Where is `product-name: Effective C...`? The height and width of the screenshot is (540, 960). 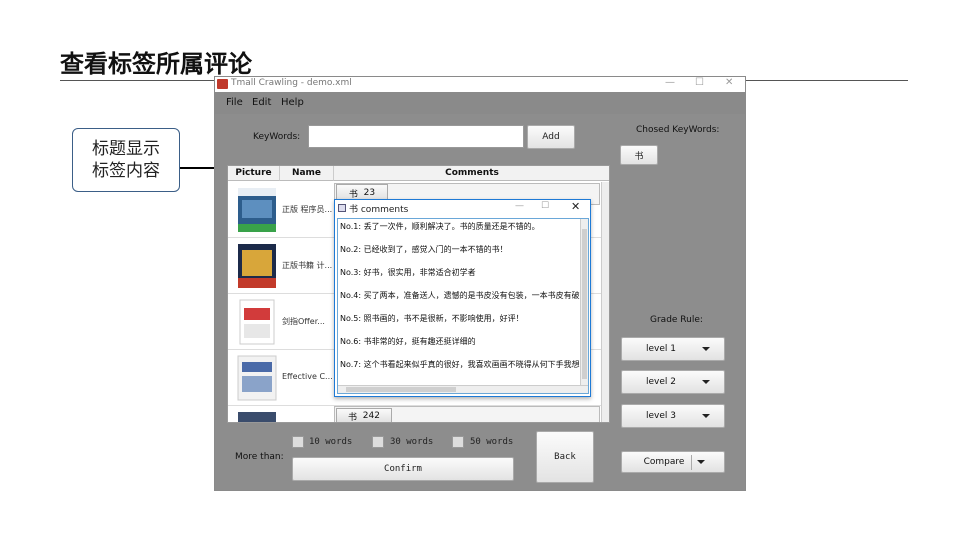
product-name: Effective C... is located at coordinates (307, 376).